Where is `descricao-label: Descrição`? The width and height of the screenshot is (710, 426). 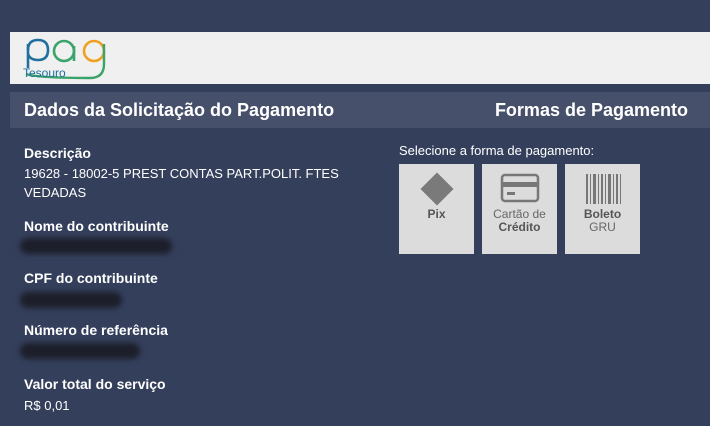
descricao-label: Descrição is located at coordinates (57, 153).